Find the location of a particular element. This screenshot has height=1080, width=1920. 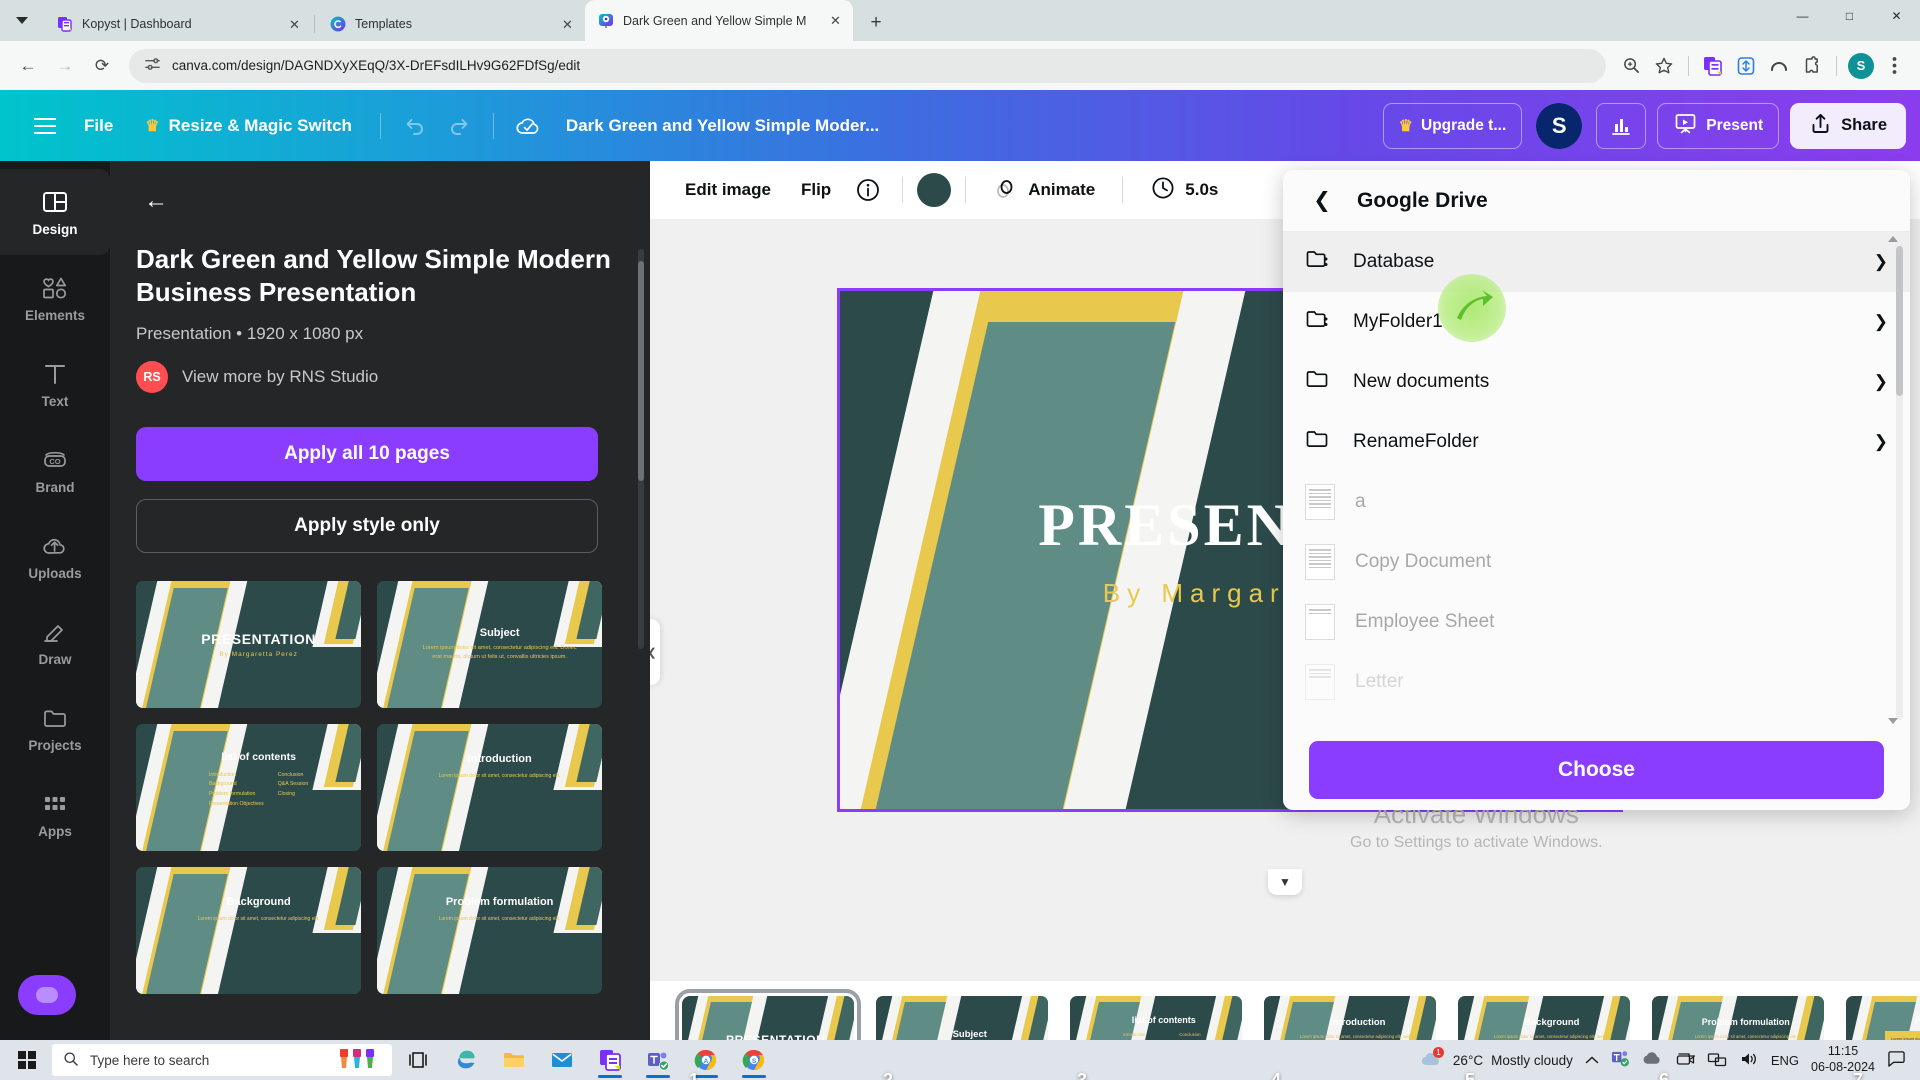

panel-scrollbar is located at coordinates (641, 449).